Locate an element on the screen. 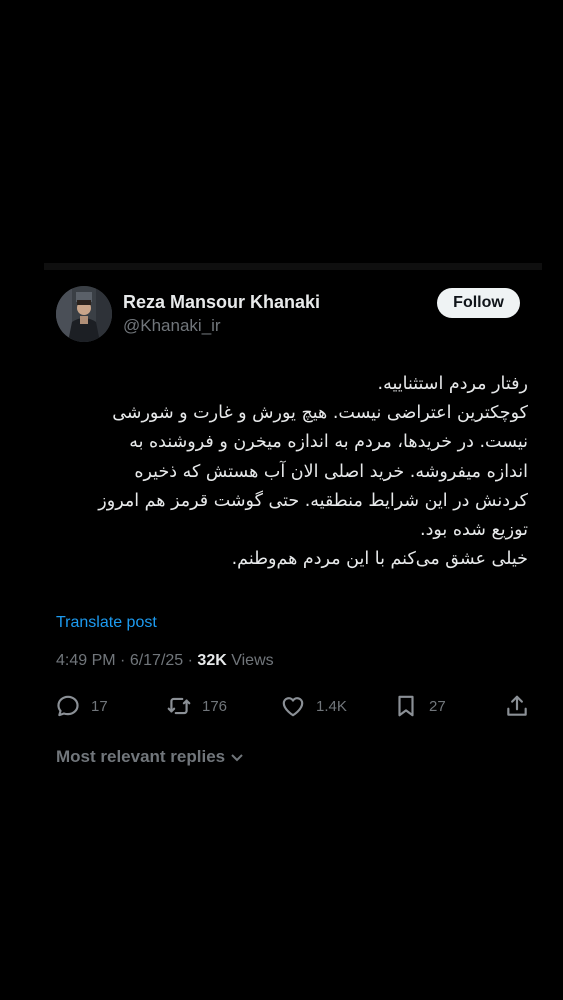  author-handle: @Khanaki_ir is located at coordinates (172, 326).